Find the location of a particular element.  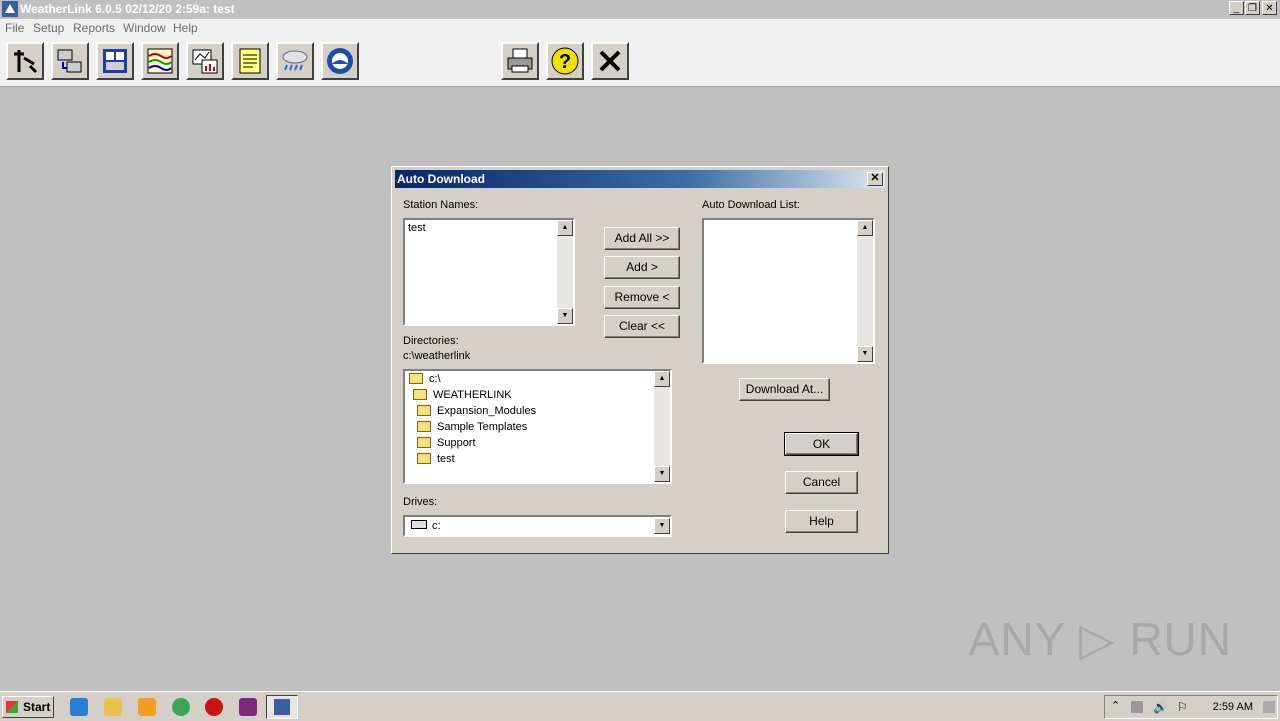

tree-item: Expansion_Modules is located at coordinates (476, 411).